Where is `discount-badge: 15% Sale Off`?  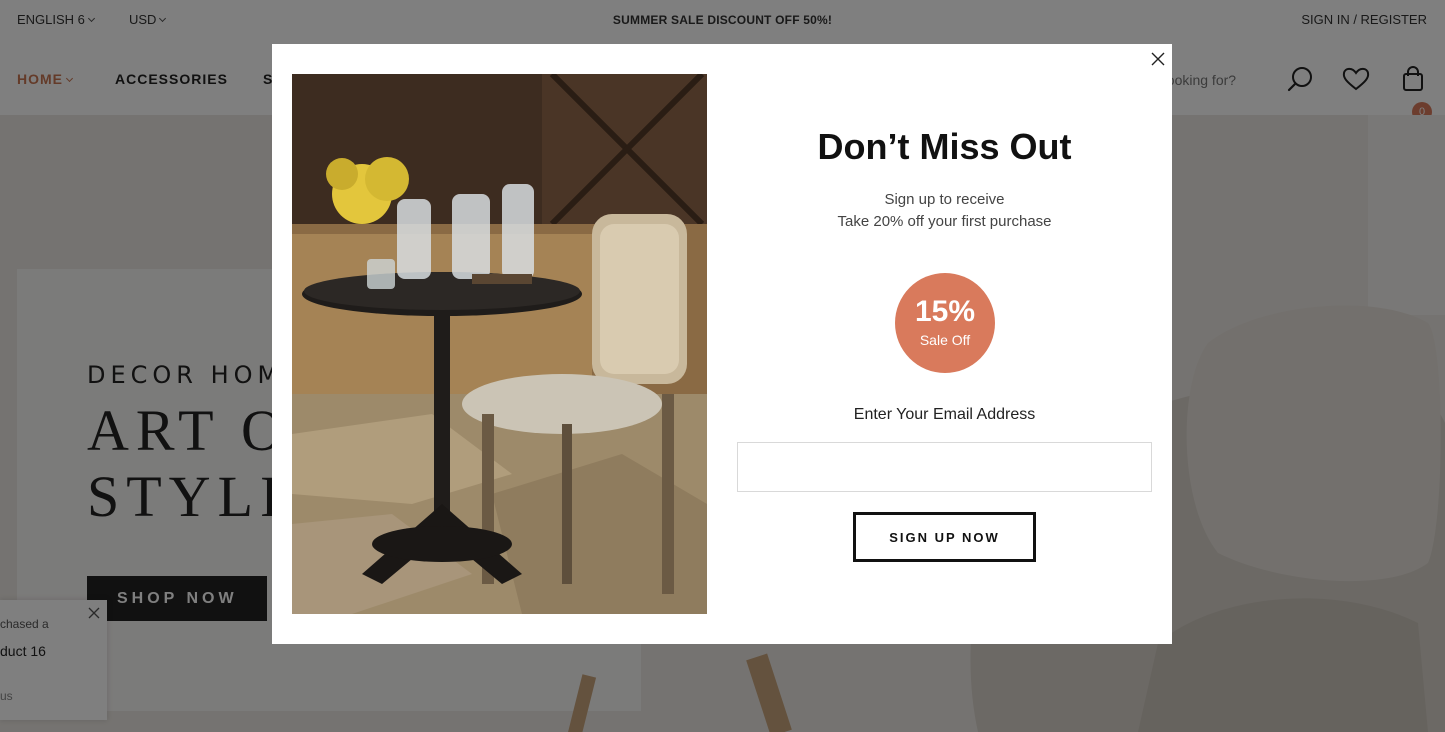 discount-badge: 15% Sale Off is located at coordinates (945, 323).